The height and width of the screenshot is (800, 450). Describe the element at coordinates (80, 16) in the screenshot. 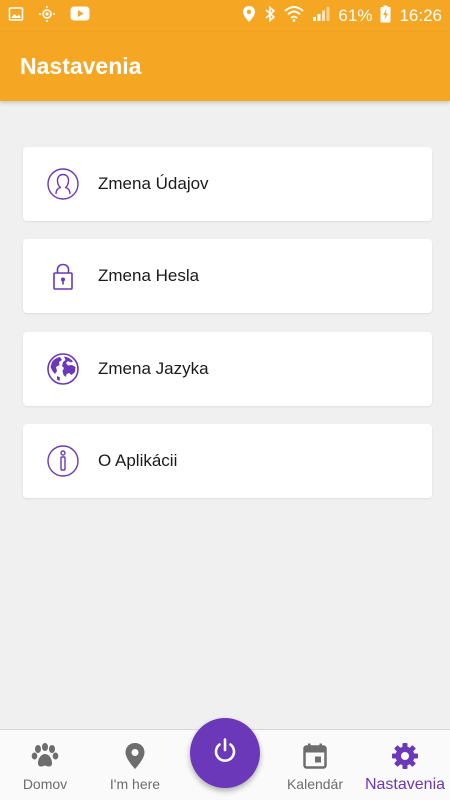

I see `youtube-icon` at that location.